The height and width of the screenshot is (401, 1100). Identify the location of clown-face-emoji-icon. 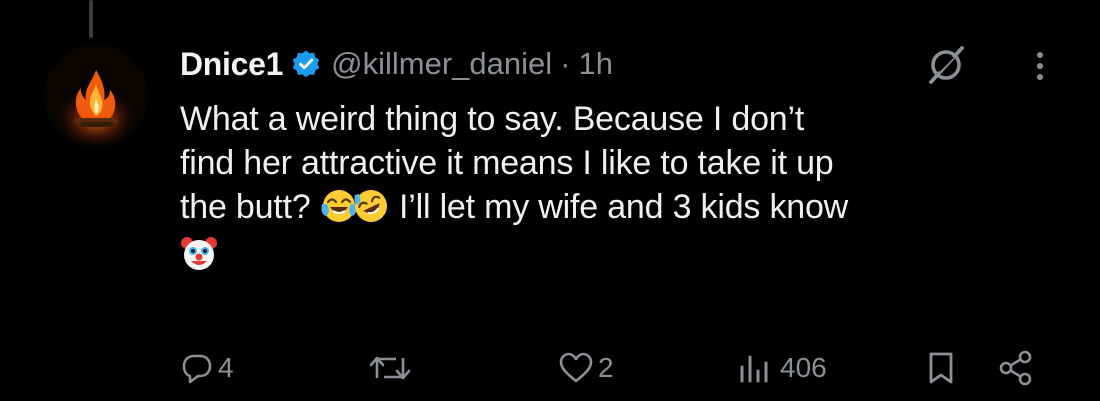
(199, 254).